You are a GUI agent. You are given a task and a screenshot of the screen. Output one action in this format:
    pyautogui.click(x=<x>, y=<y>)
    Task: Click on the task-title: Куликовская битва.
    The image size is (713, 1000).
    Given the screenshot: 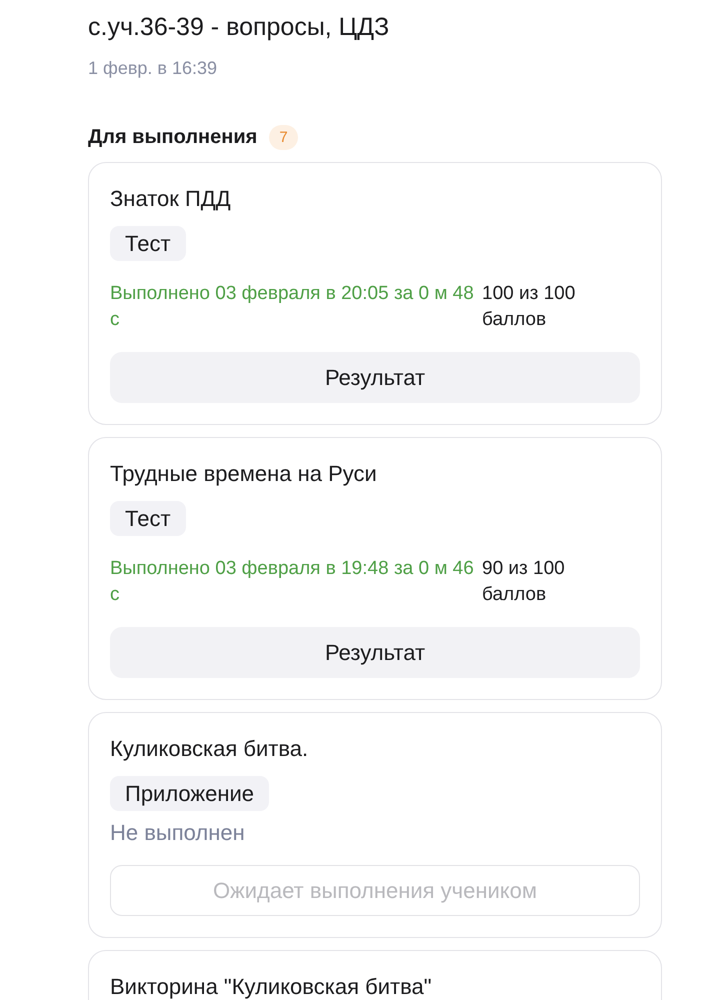 What is the action you would take?
    pyautogui.click(x=209, y=749)
    